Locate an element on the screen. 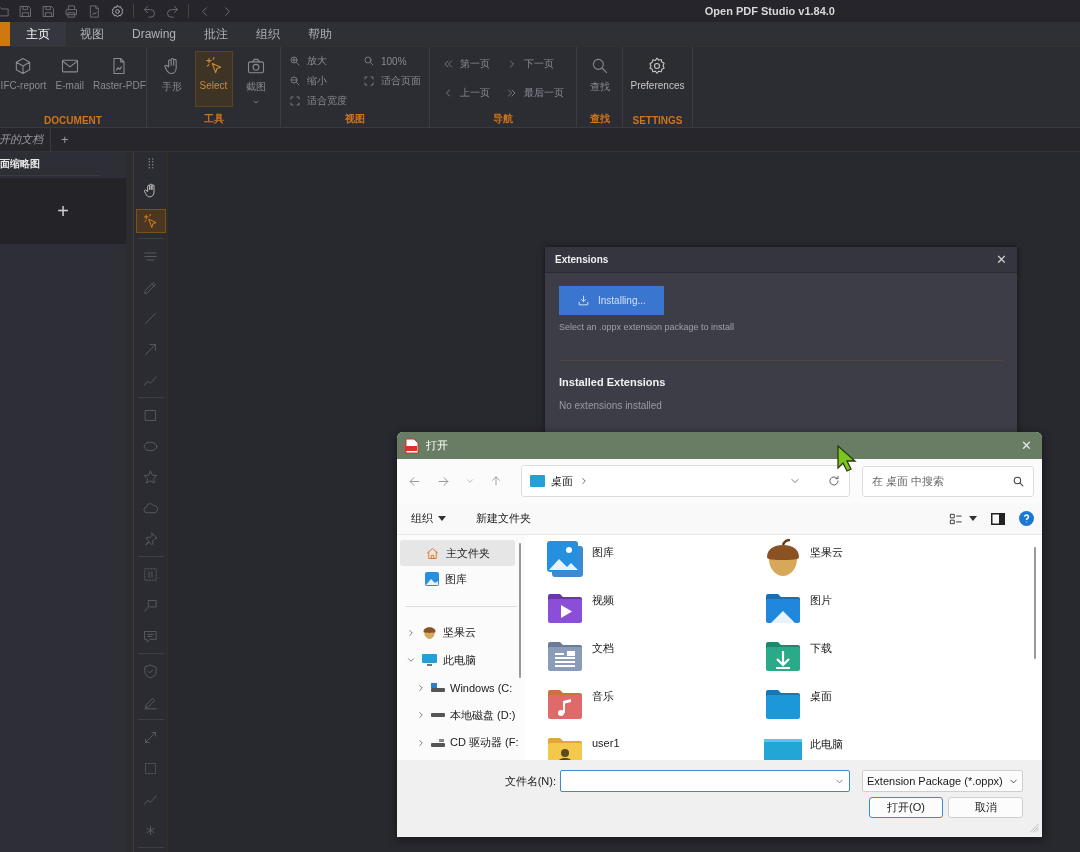  ribbon-tab: Drawing is located at coordinates (154, 34).